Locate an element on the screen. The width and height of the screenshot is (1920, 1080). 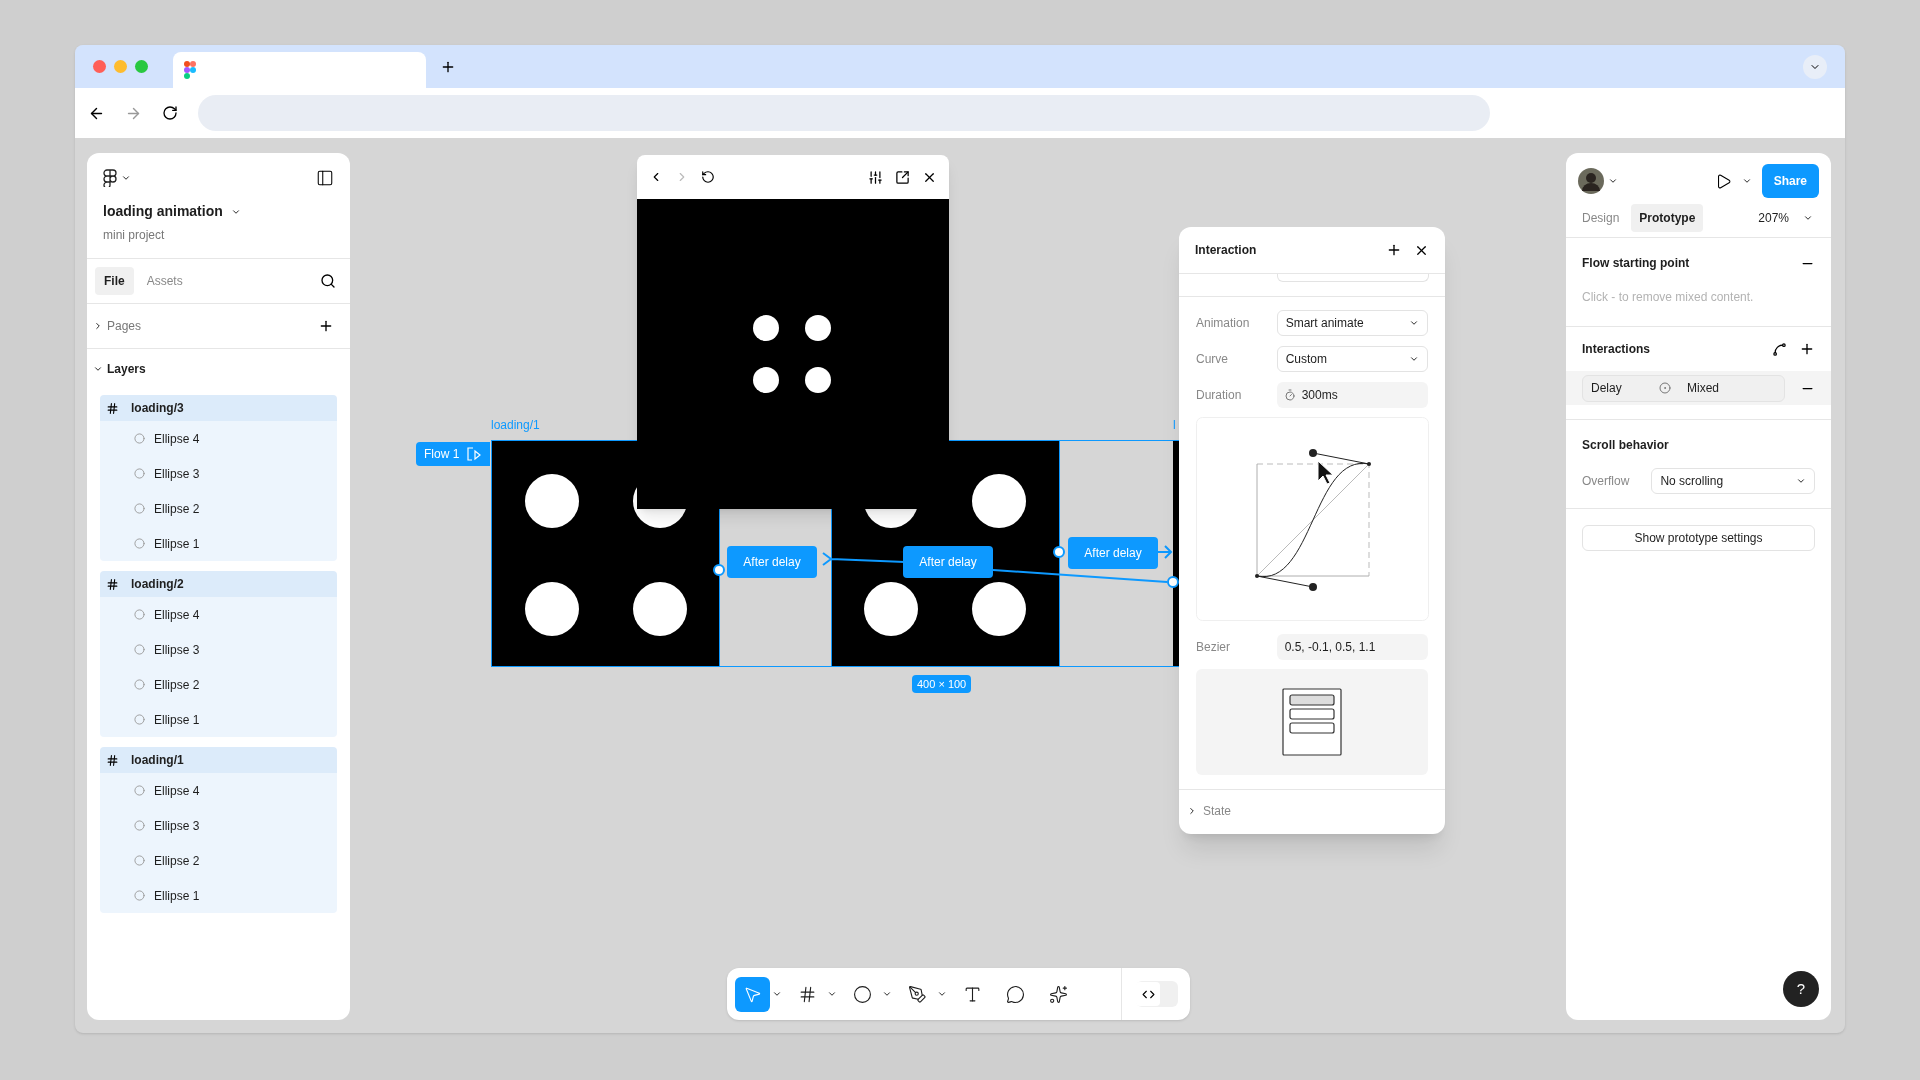
field-label: Animation is located at coordinates (1223, 323).